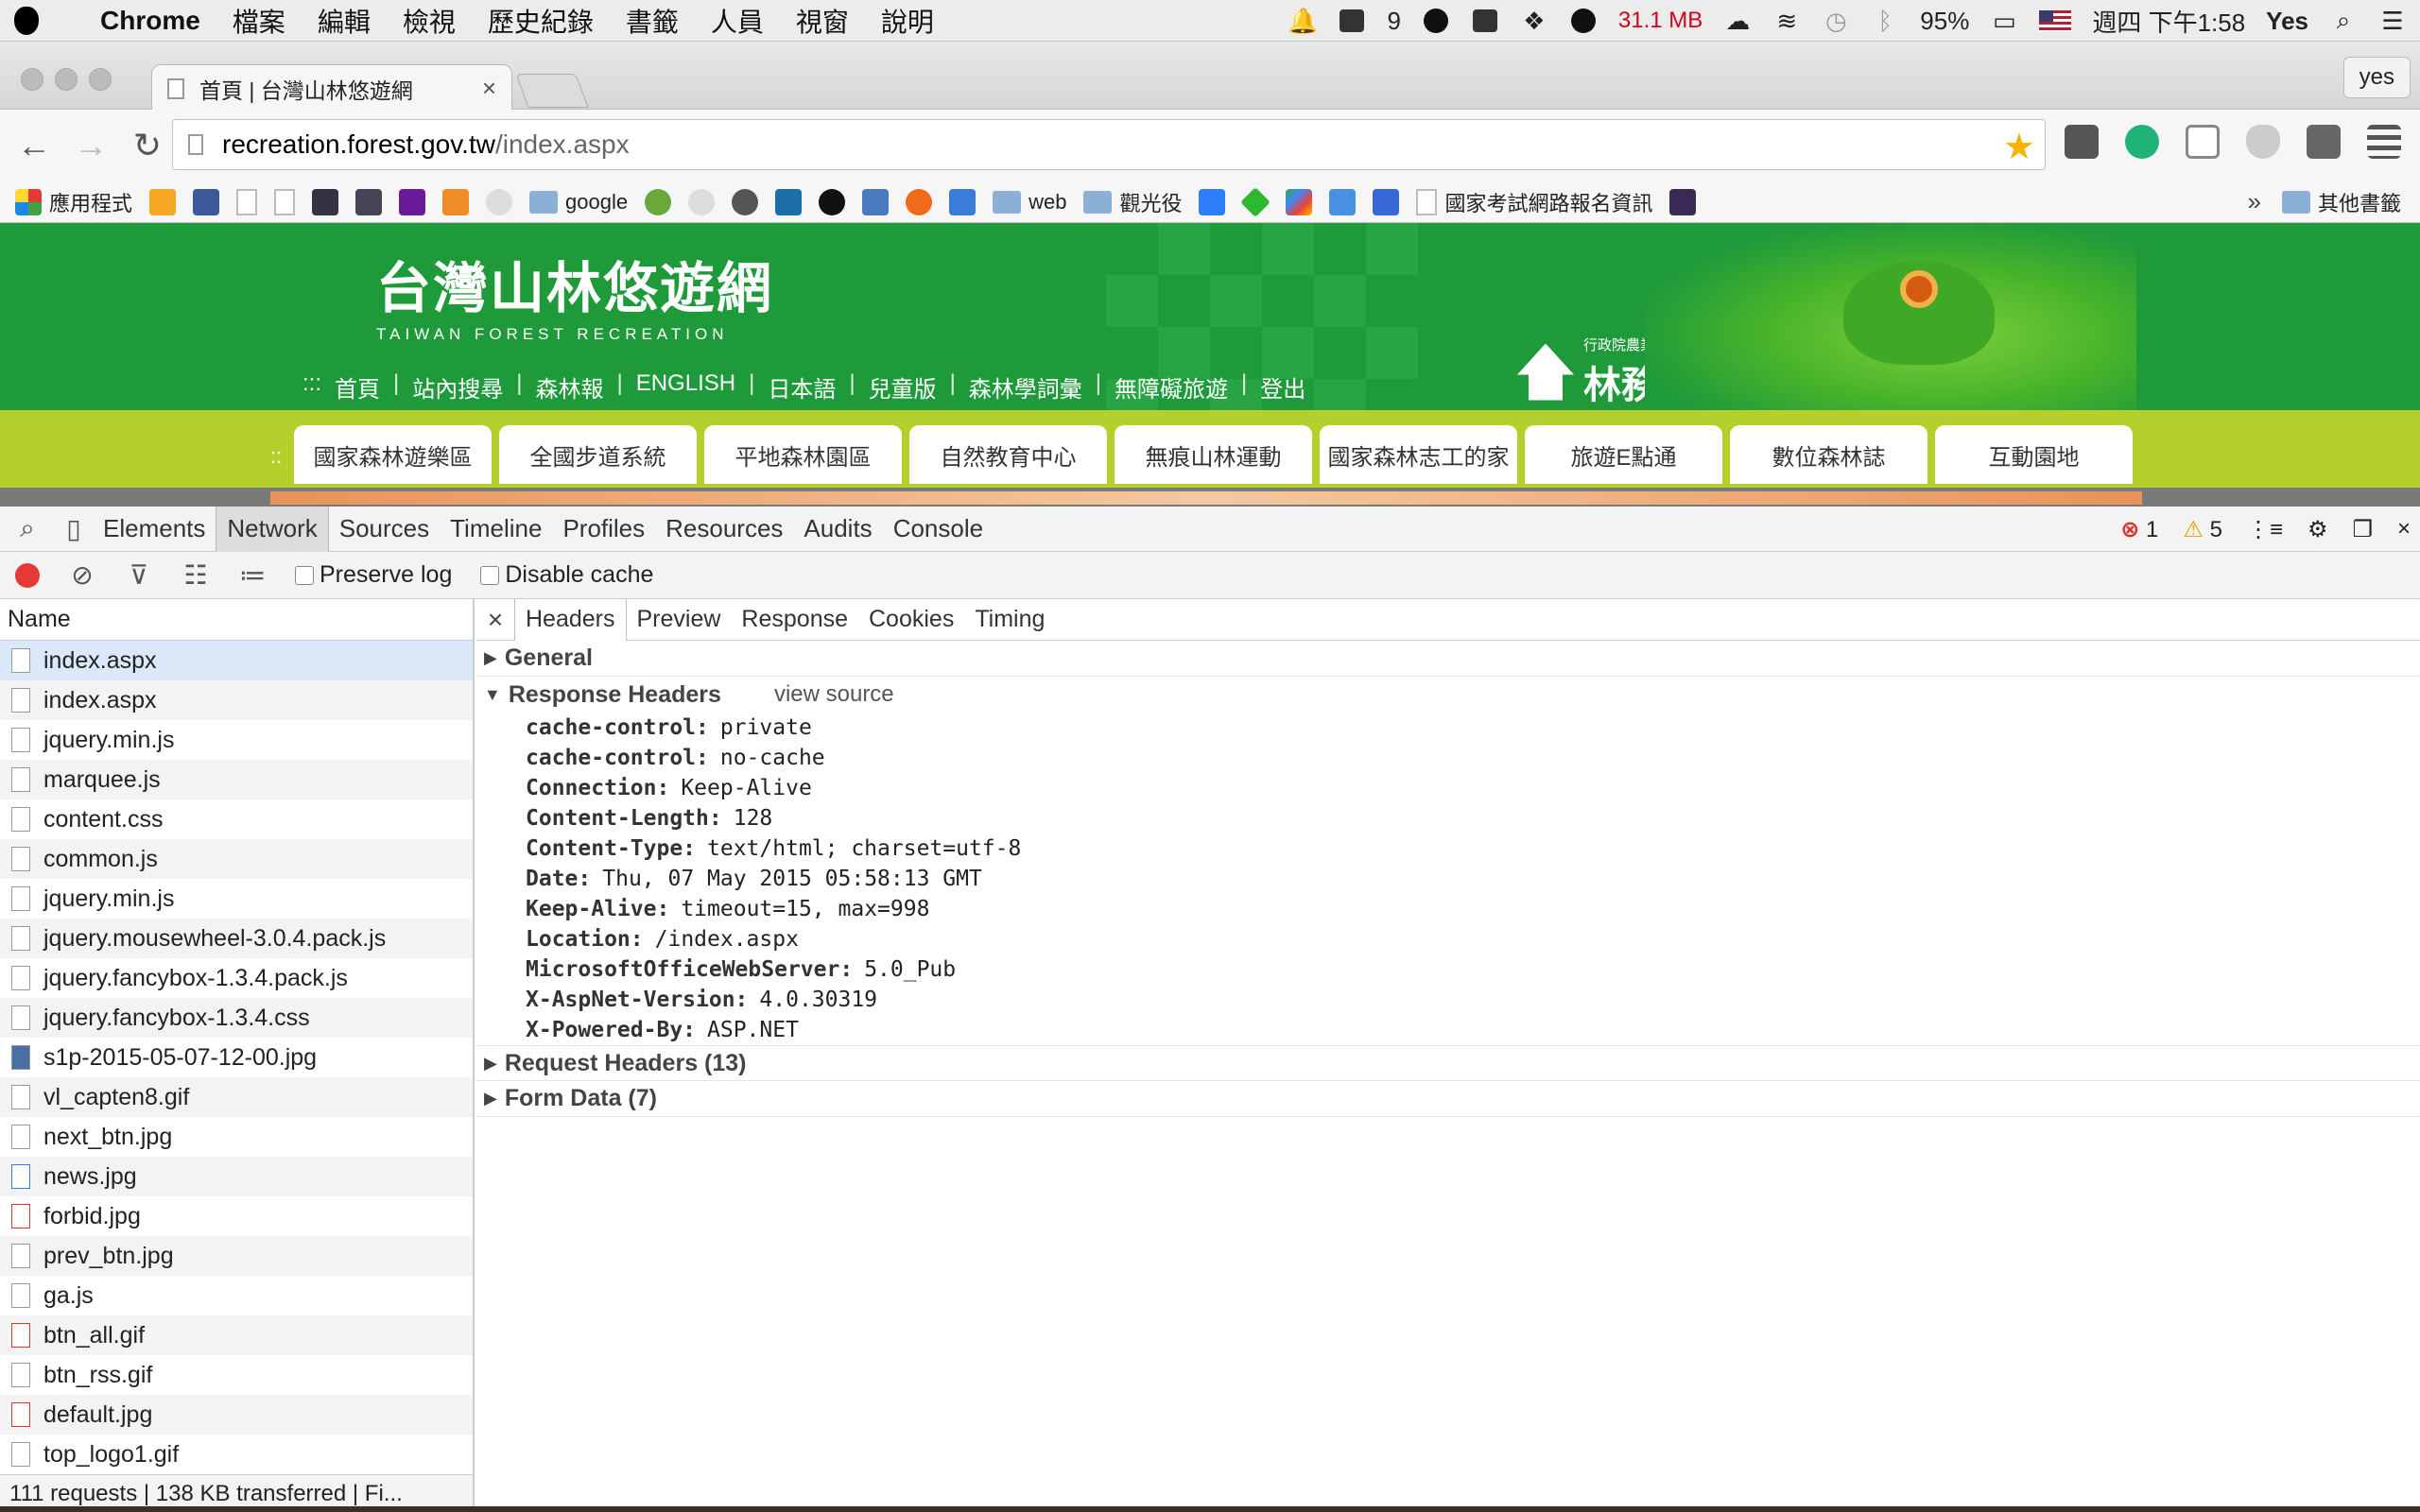 The height and width of the screenshot is (1512, 2420). Describe the element at coordinates (834, 694) in the screenshot. I see `view-source-link: view source` at that location.